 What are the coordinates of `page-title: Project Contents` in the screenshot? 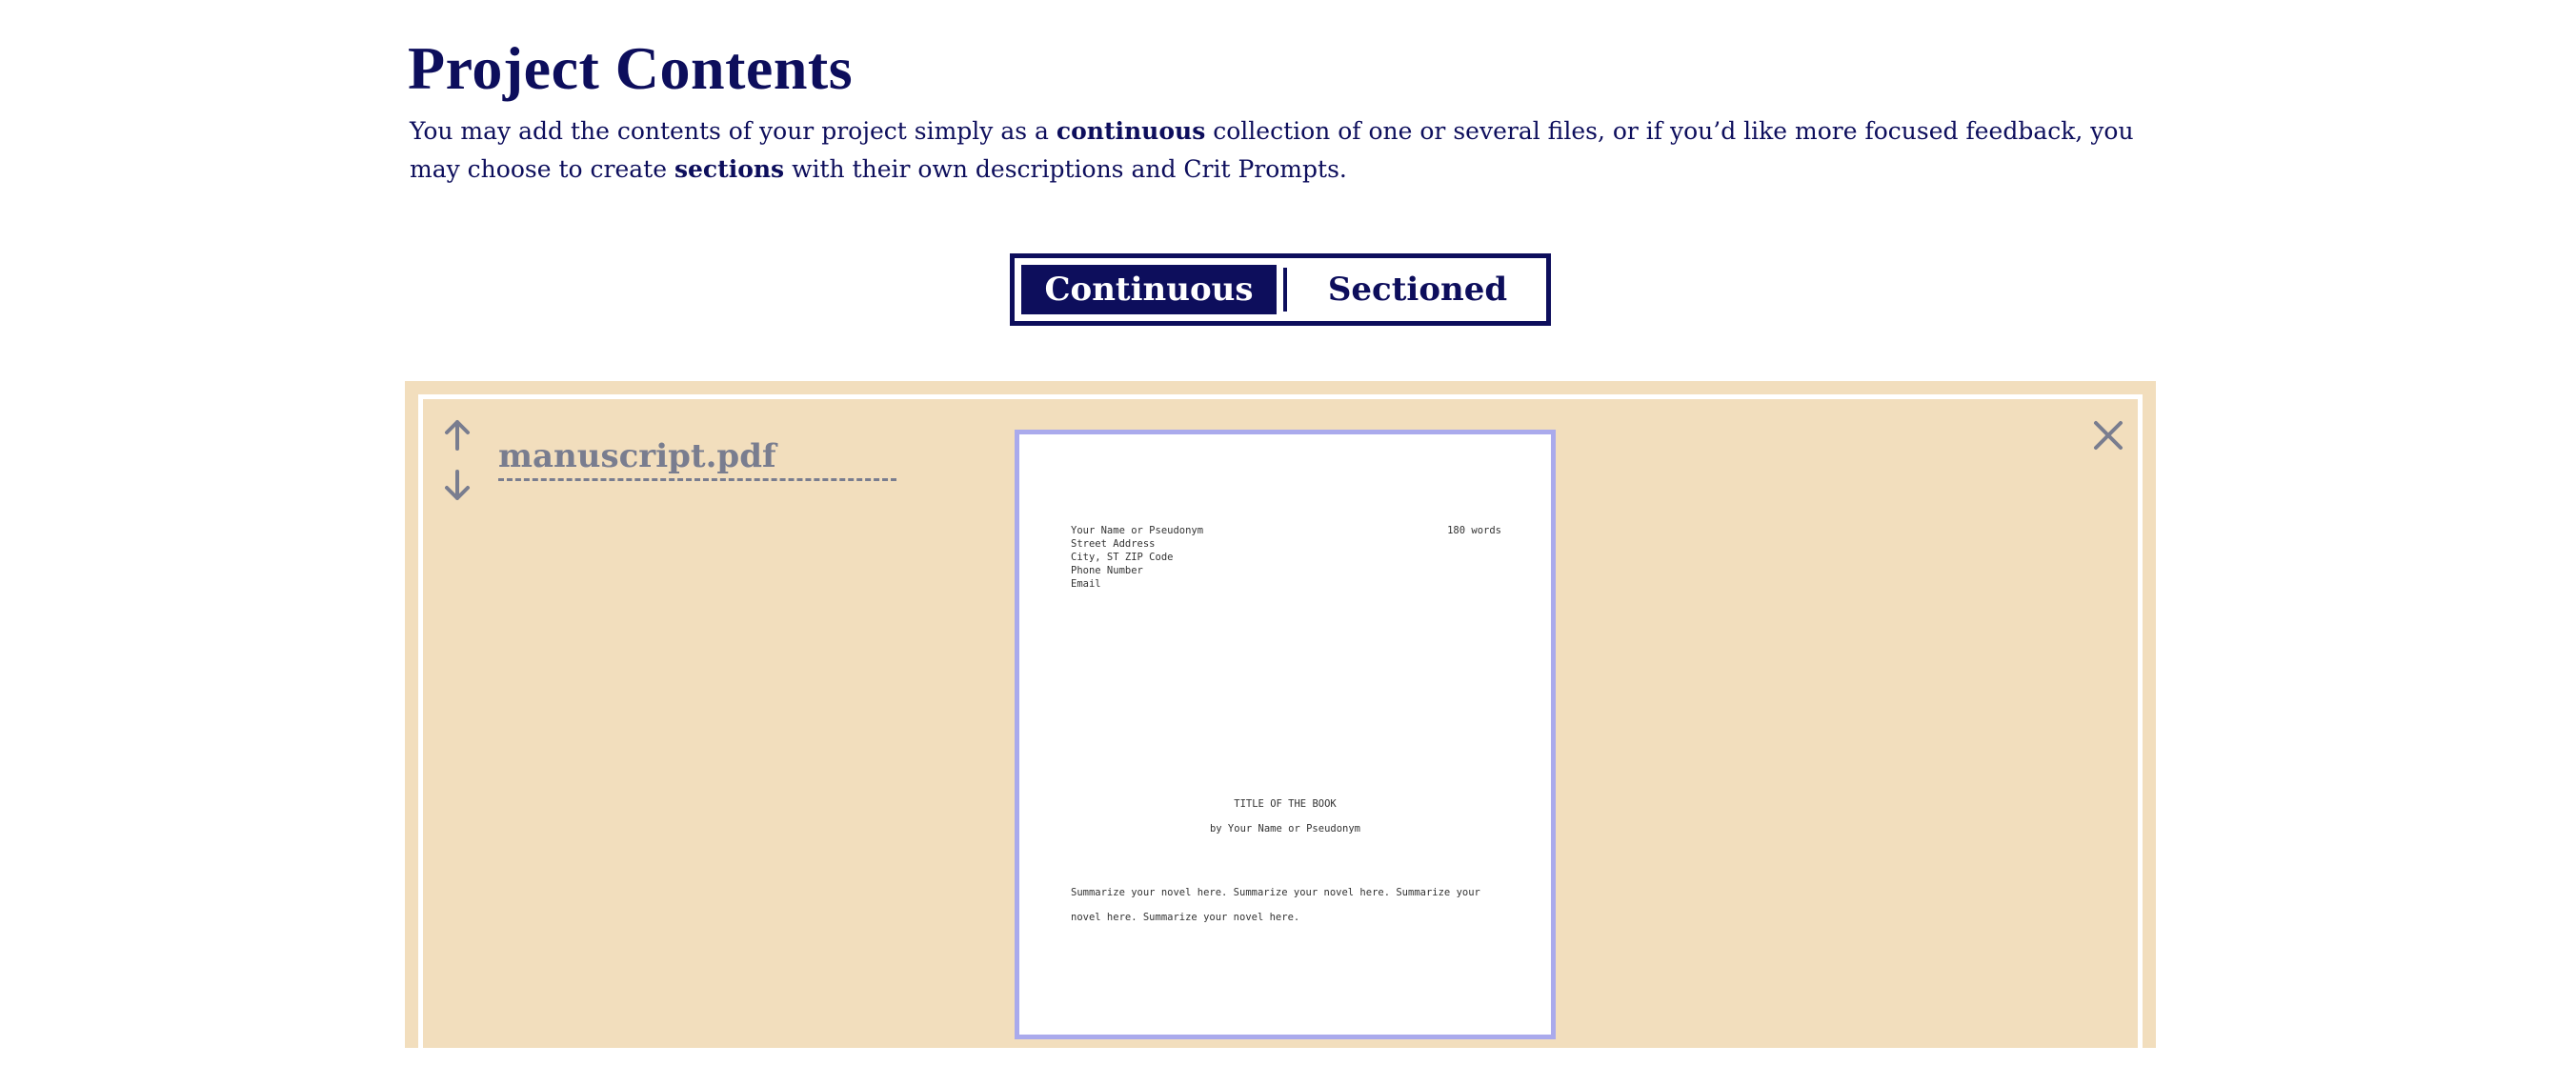 It's located at (631, 68).